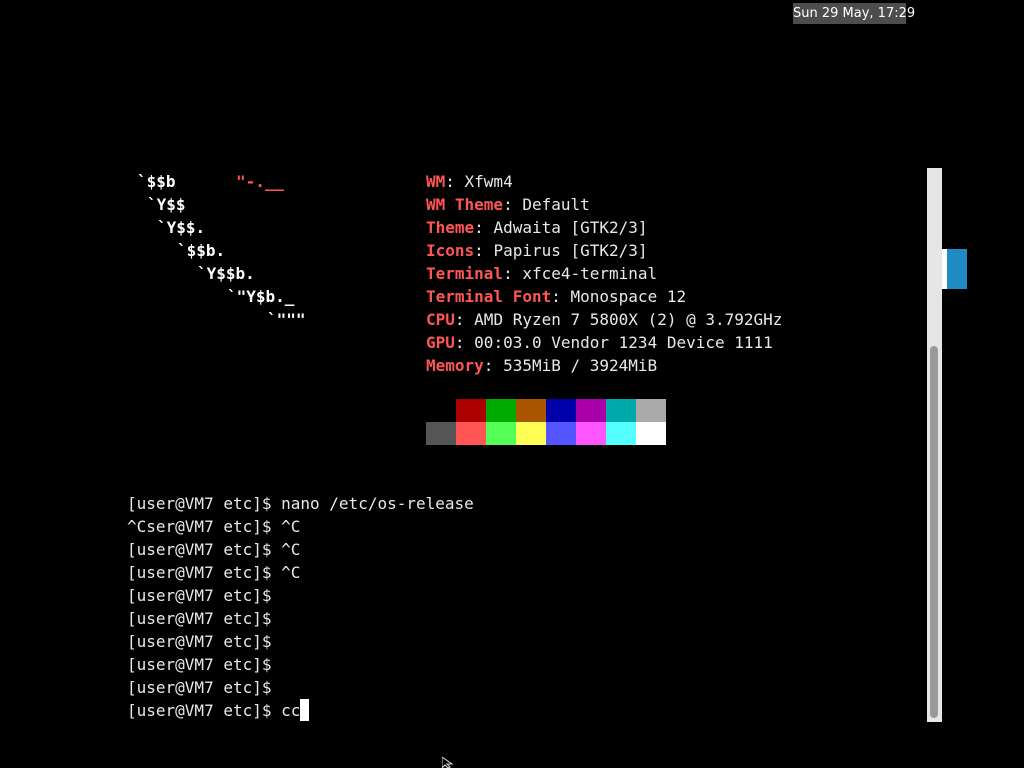 This screenshot has width=1024, height=768. I want to click on info-value: : xfce4-terminal, so click(580, 273).